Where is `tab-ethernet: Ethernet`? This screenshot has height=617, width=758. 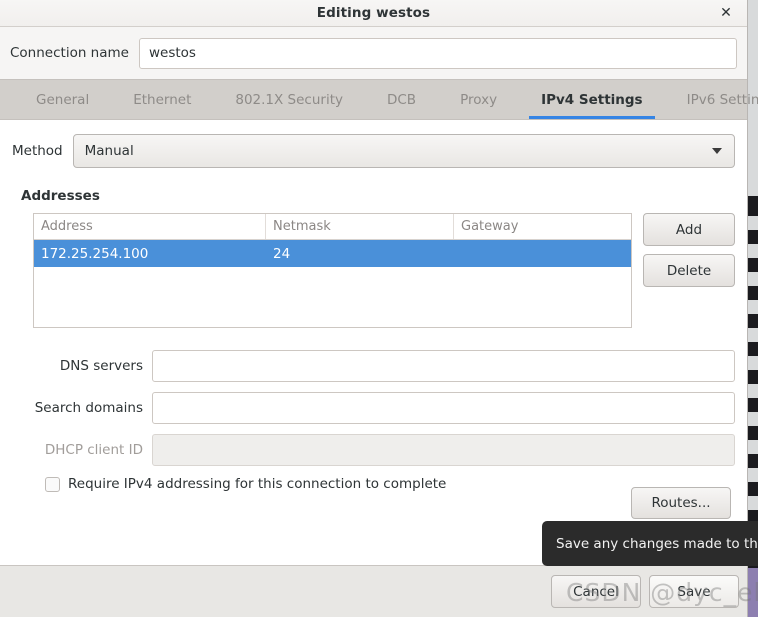
tab-ethernet: Ethernet is located at coordinates (162, 99).